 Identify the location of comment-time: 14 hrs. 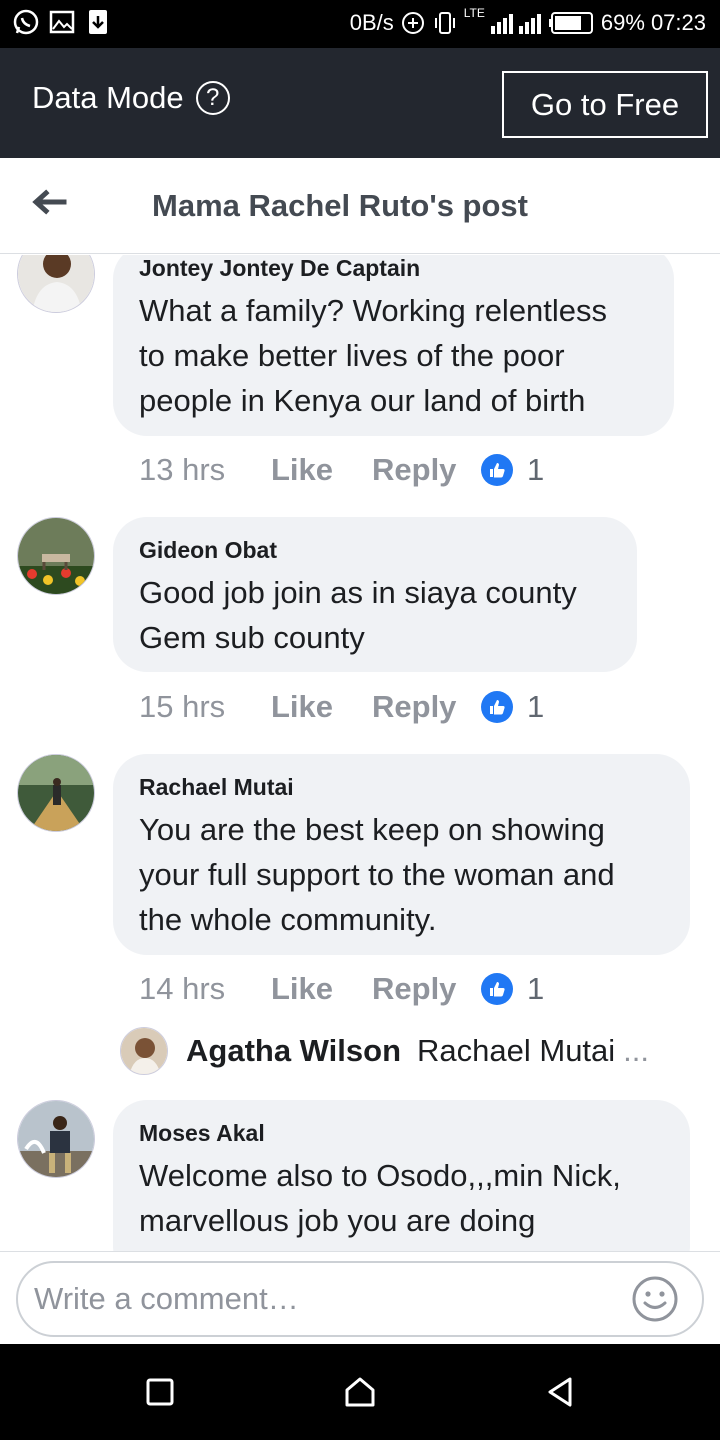
(182, 988).